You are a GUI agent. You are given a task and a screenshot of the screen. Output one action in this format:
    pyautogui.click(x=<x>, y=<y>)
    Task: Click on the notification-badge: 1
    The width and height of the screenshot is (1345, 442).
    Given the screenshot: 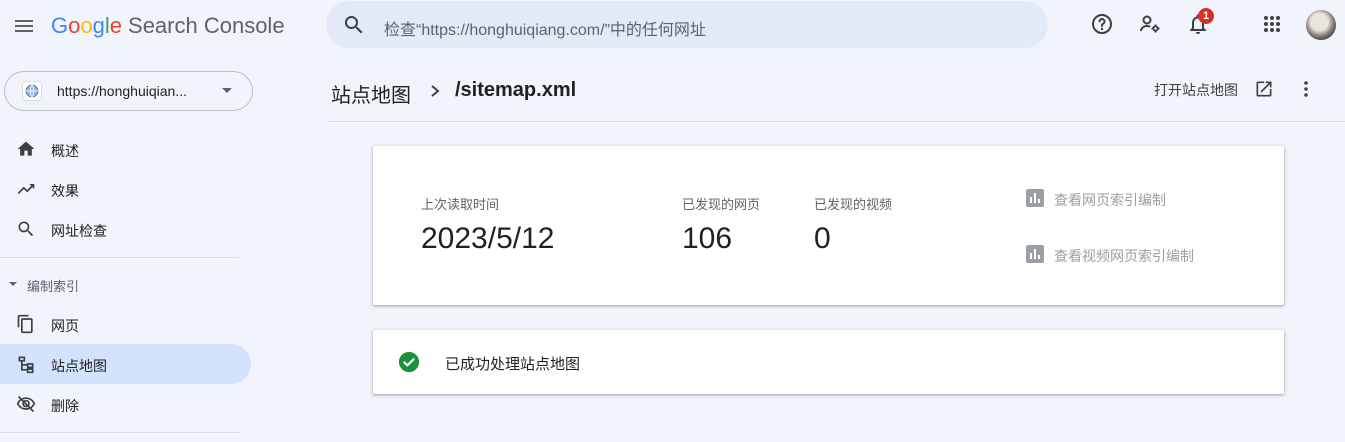 What is the action you would take?
    pyautogui.click(x=1206, y=16)
    